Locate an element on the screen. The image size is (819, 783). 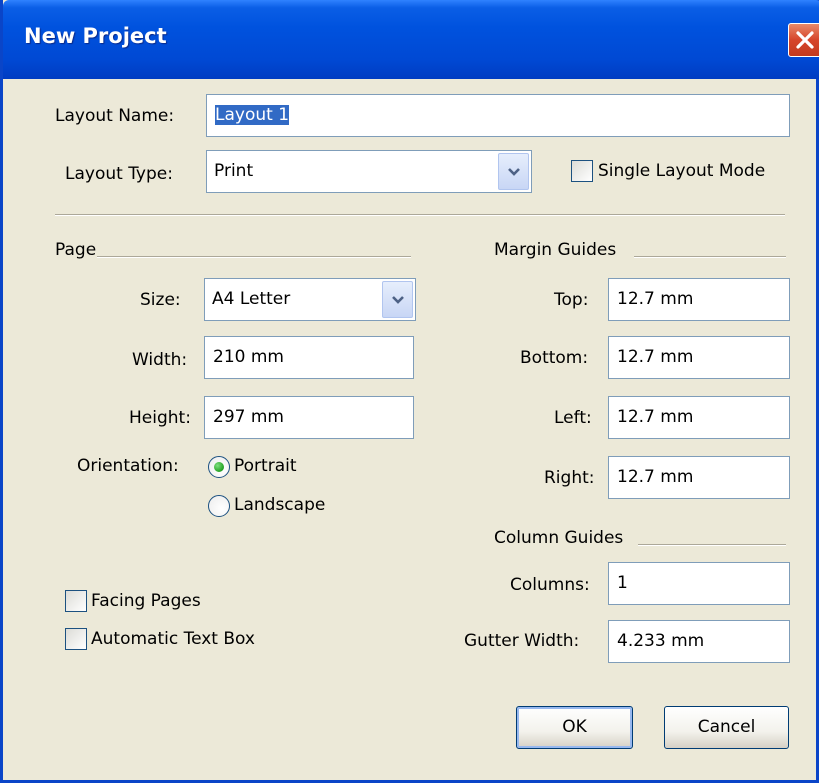
margin-bottom-field: 12.7 mm is located at coordinates (699, 357).